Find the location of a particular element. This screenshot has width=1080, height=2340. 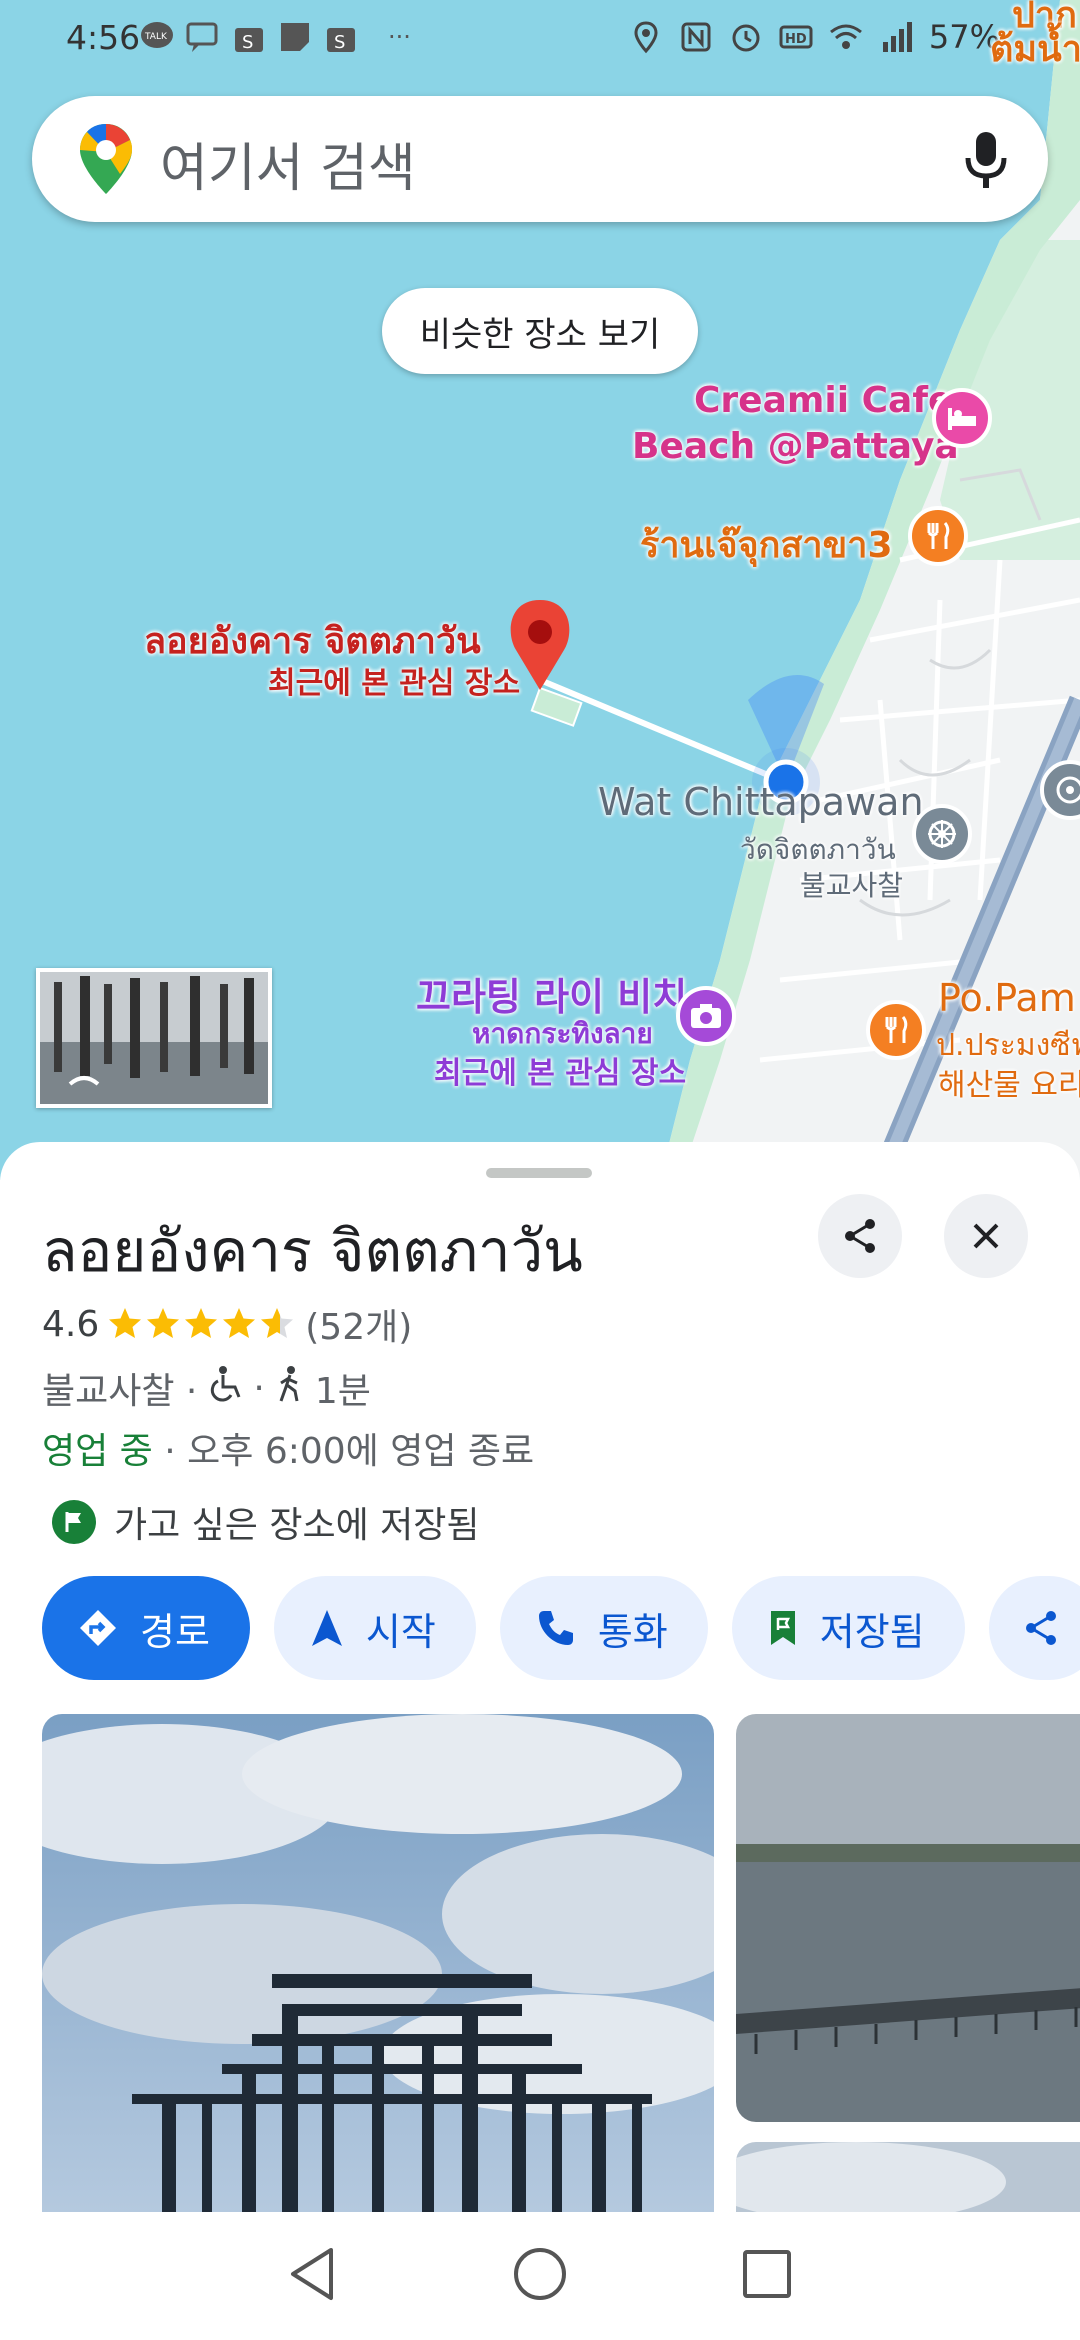

camera-pin-icon is located at coordinates (706, 1016).